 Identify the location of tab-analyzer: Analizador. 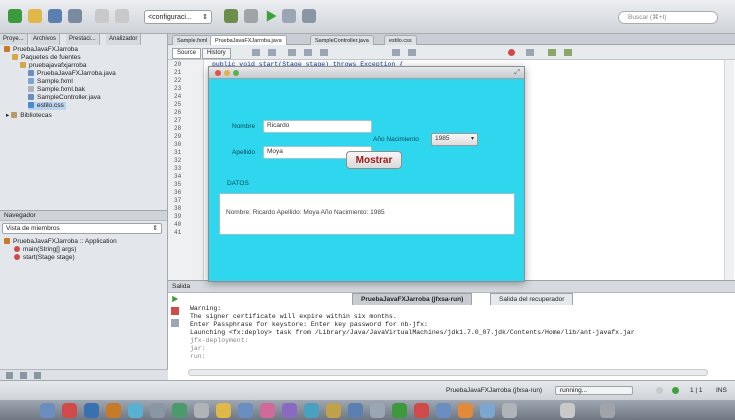
(124, 39).